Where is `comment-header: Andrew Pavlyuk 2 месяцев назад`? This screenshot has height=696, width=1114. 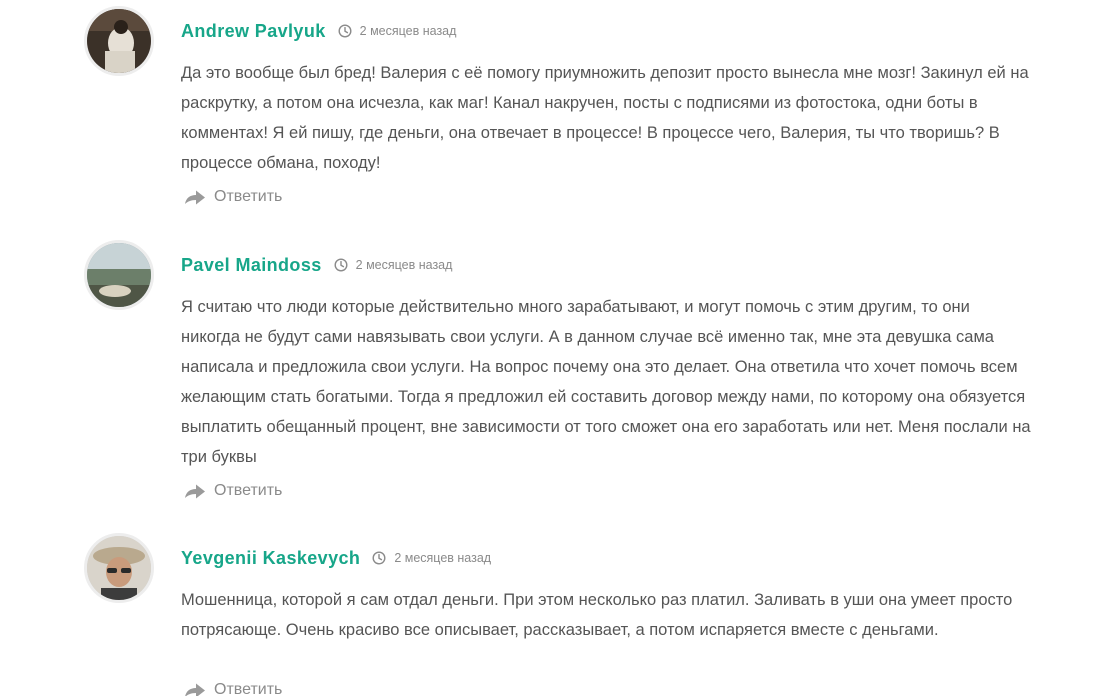
comment-header: Andrew Pavlyuk 2 месяцев назад is located at coordinates (318, 31).